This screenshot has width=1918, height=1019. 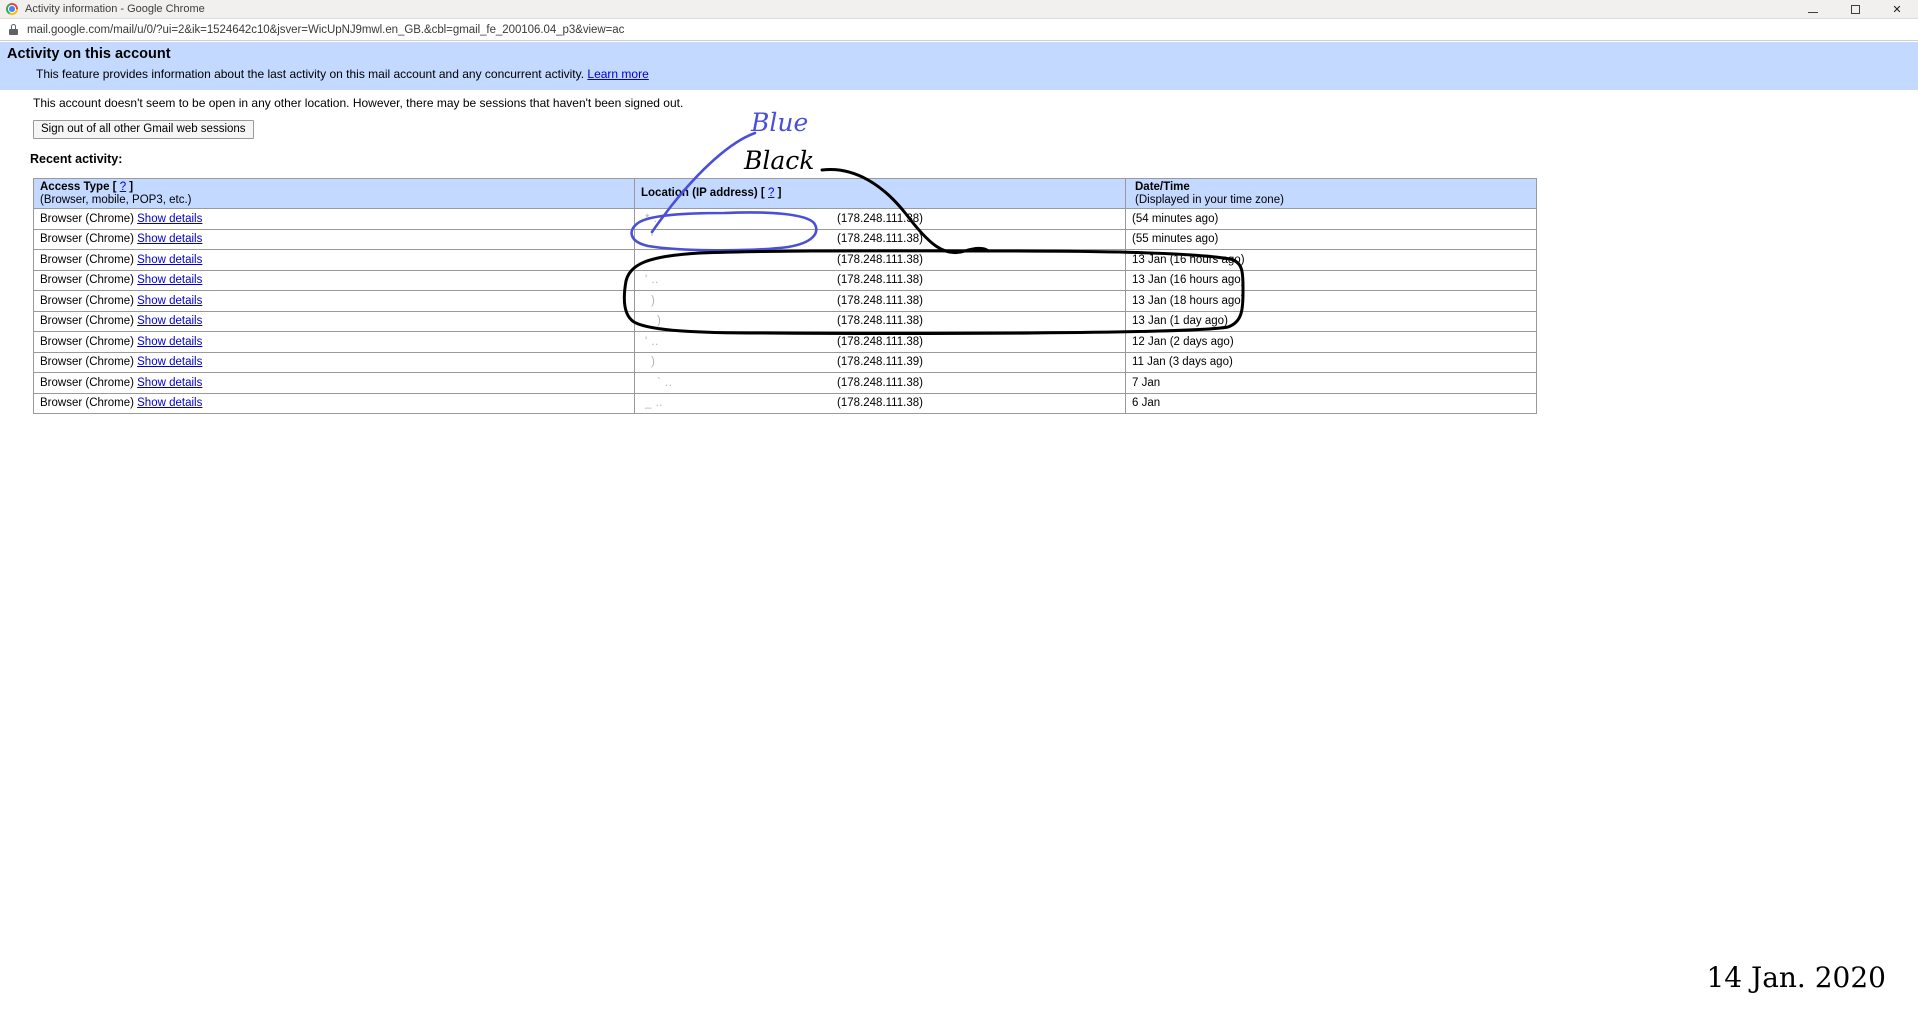 I want to click on datetime-text: 11 Jan (3 days ago), so click(x=1182, y=362).